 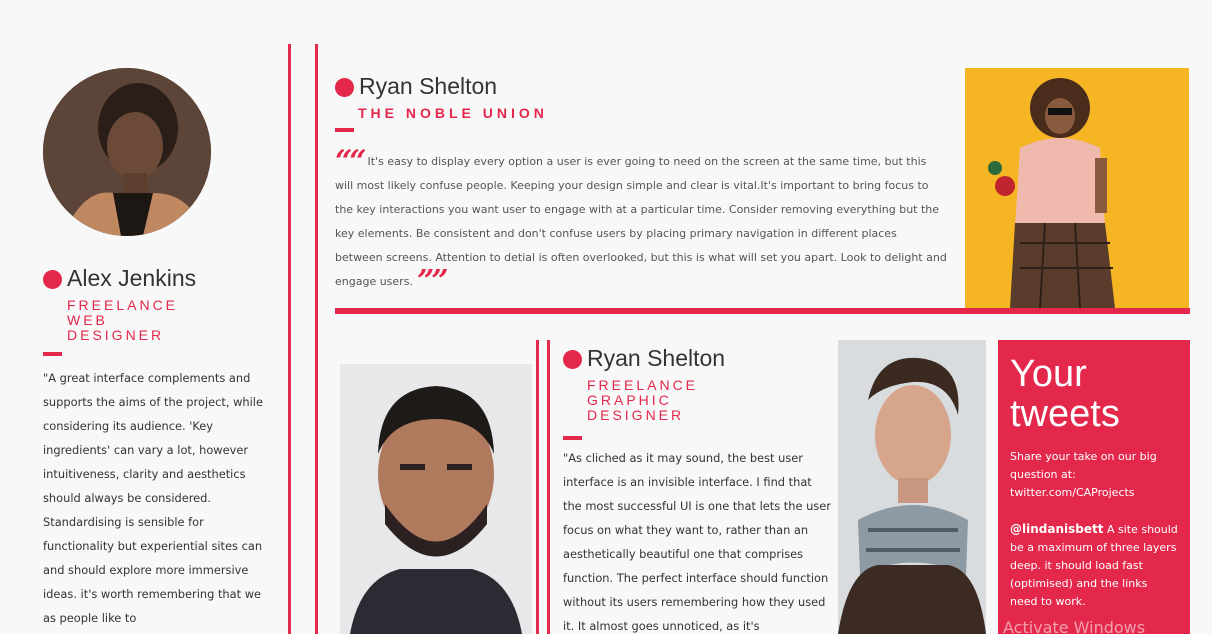 I want to click on os-watermark: Activate Windows, so click(x=1074, y=626).